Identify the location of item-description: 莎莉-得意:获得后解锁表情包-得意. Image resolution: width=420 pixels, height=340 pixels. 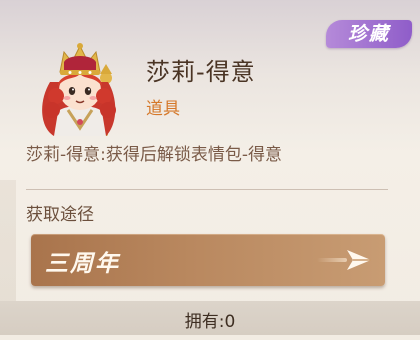
(154, 155).